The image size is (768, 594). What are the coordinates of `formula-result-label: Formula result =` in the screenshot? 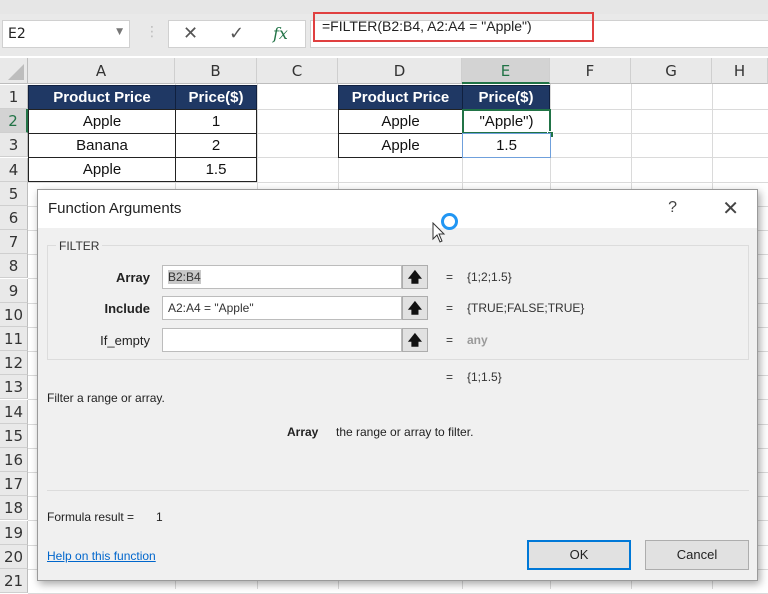 It's located at (91, 517).